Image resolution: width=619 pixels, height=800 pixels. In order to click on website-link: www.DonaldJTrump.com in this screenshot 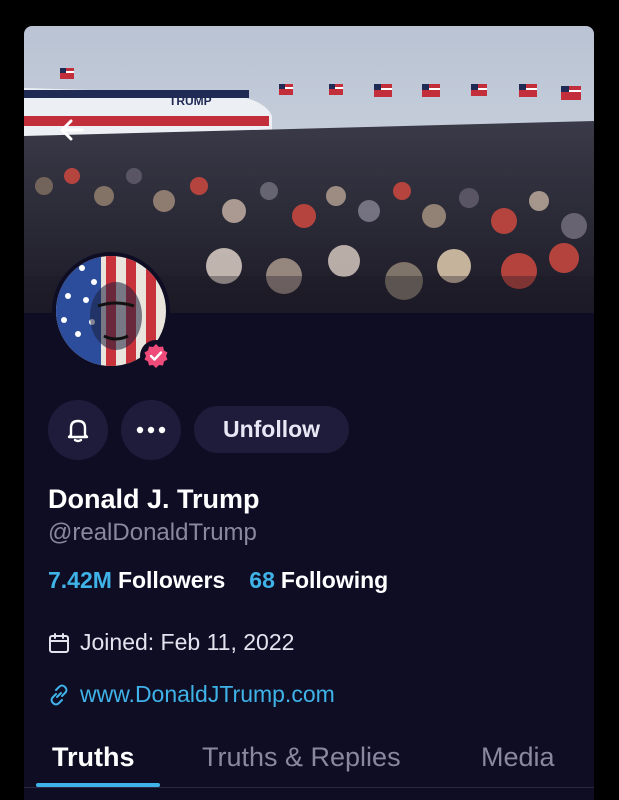, I will do `click(191, 694)`.